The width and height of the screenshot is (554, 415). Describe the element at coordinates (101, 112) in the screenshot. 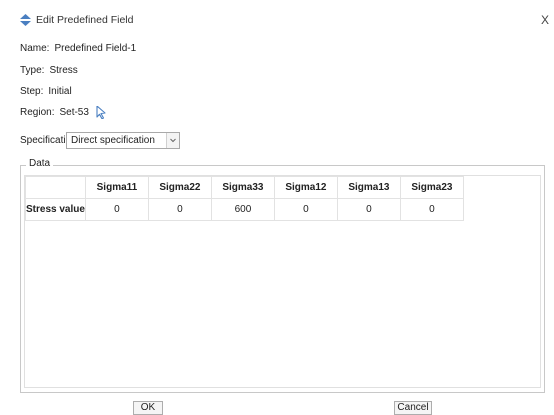

I see `pick-region-arrow-icon` at that location.